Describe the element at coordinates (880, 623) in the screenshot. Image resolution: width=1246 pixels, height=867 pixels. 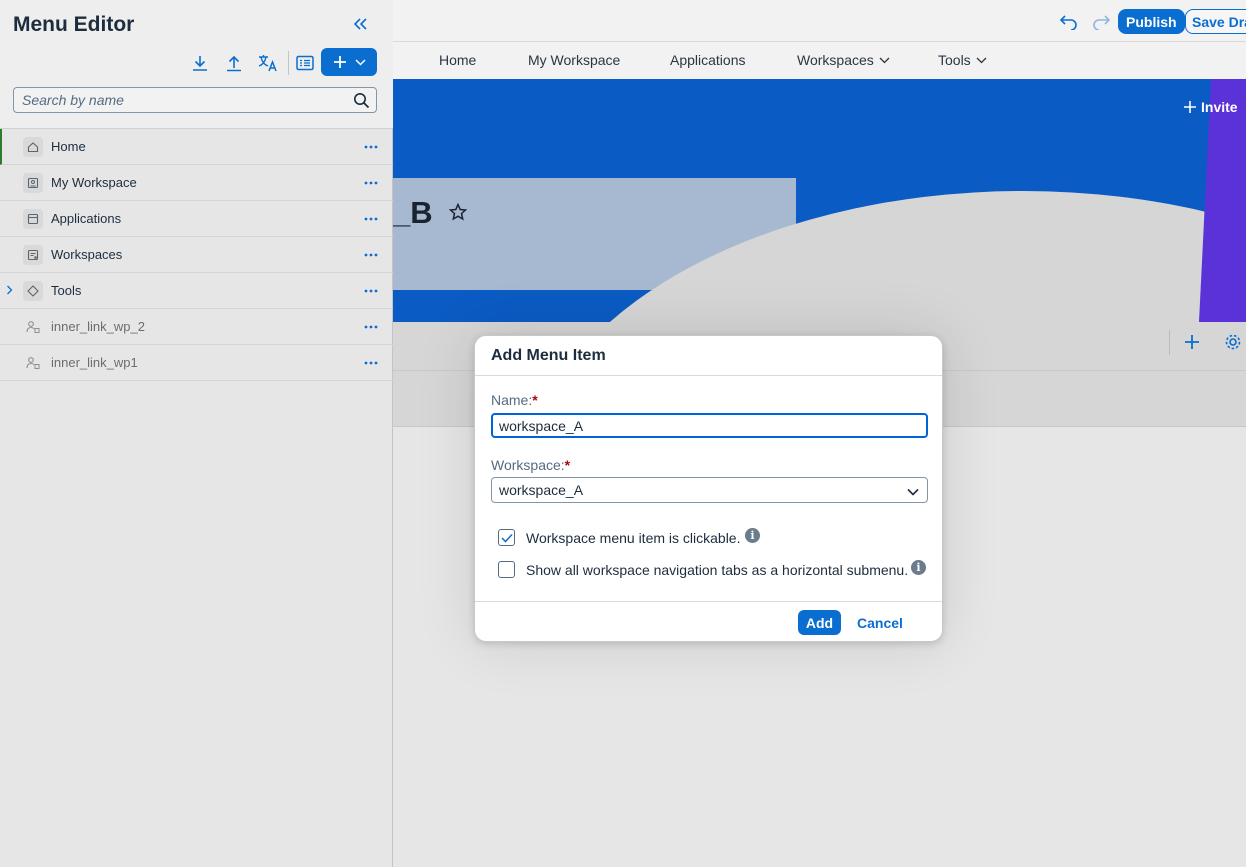
I see `cancel-button: Cancel` at that location.